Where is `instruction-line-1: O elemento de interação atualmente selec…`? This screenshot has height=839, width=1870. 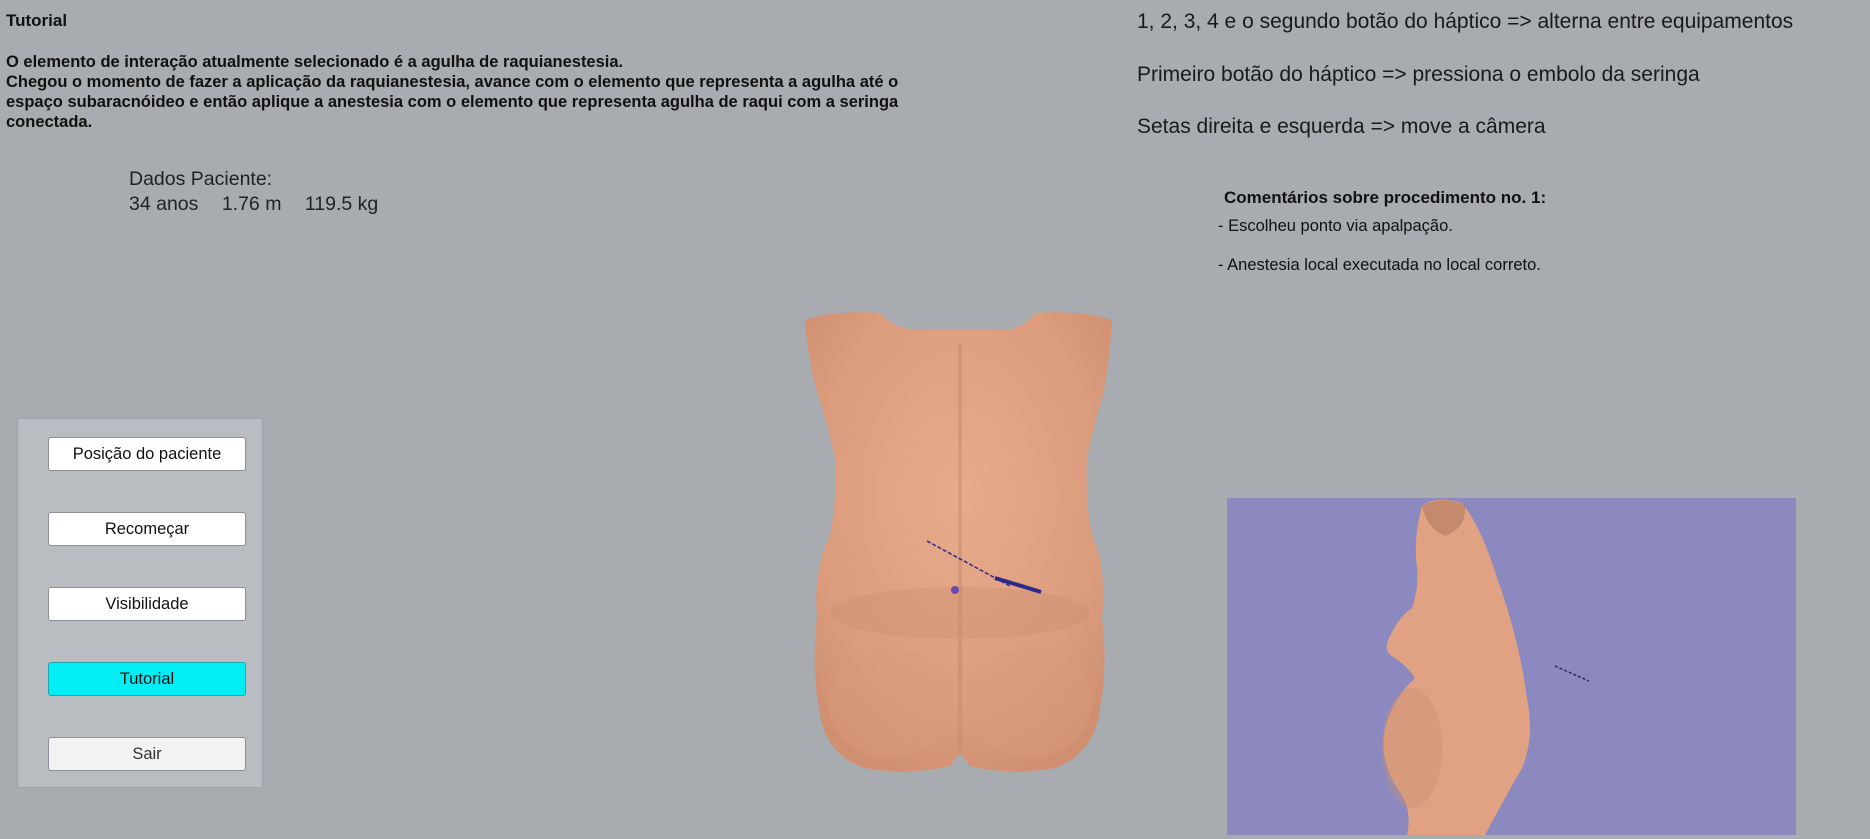
instruction-line-1: O elemento de interação atualmente selec… is located at coordinates (315, 62).